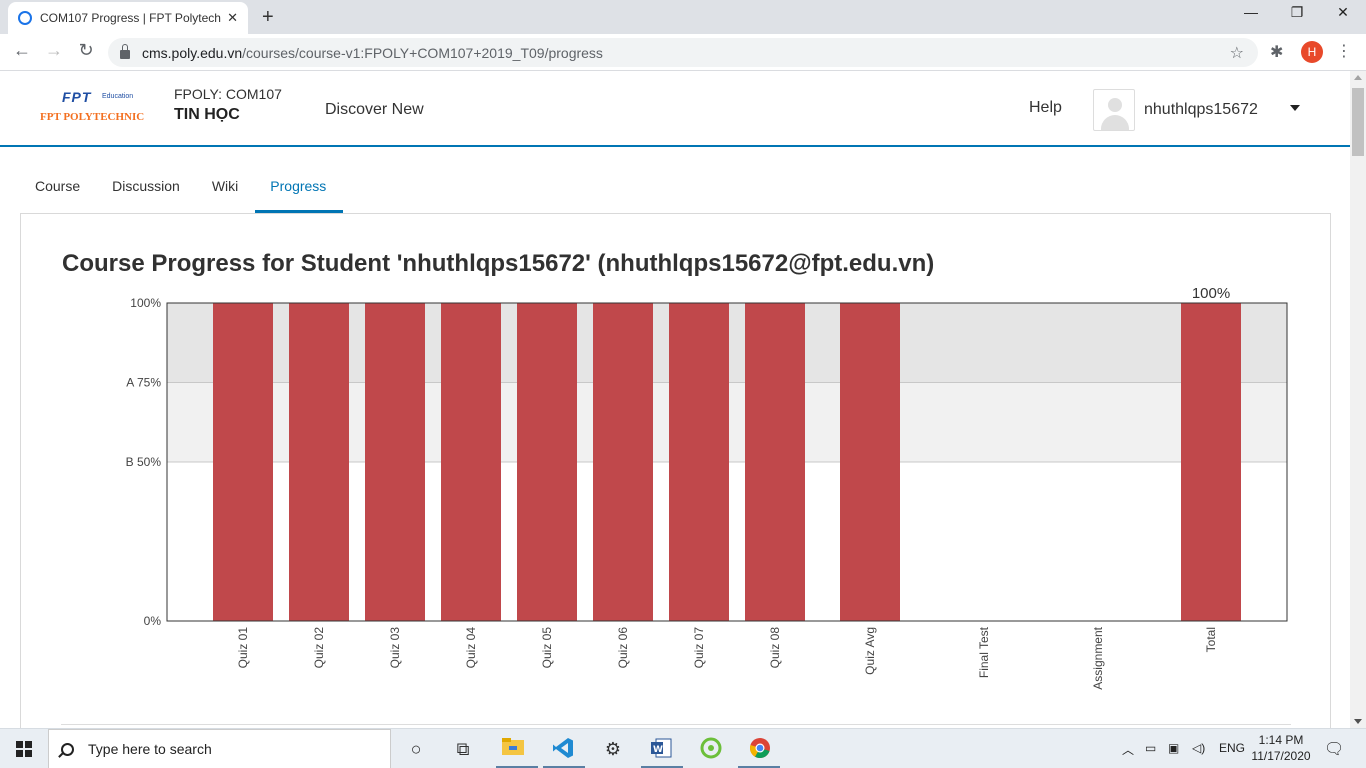 Image resolution: width=1366 pixels, height=768 pixels. Describe the element at coordinates (150, 749) in the screenshot. I see `search-placeholder: Type here to search` at that location.